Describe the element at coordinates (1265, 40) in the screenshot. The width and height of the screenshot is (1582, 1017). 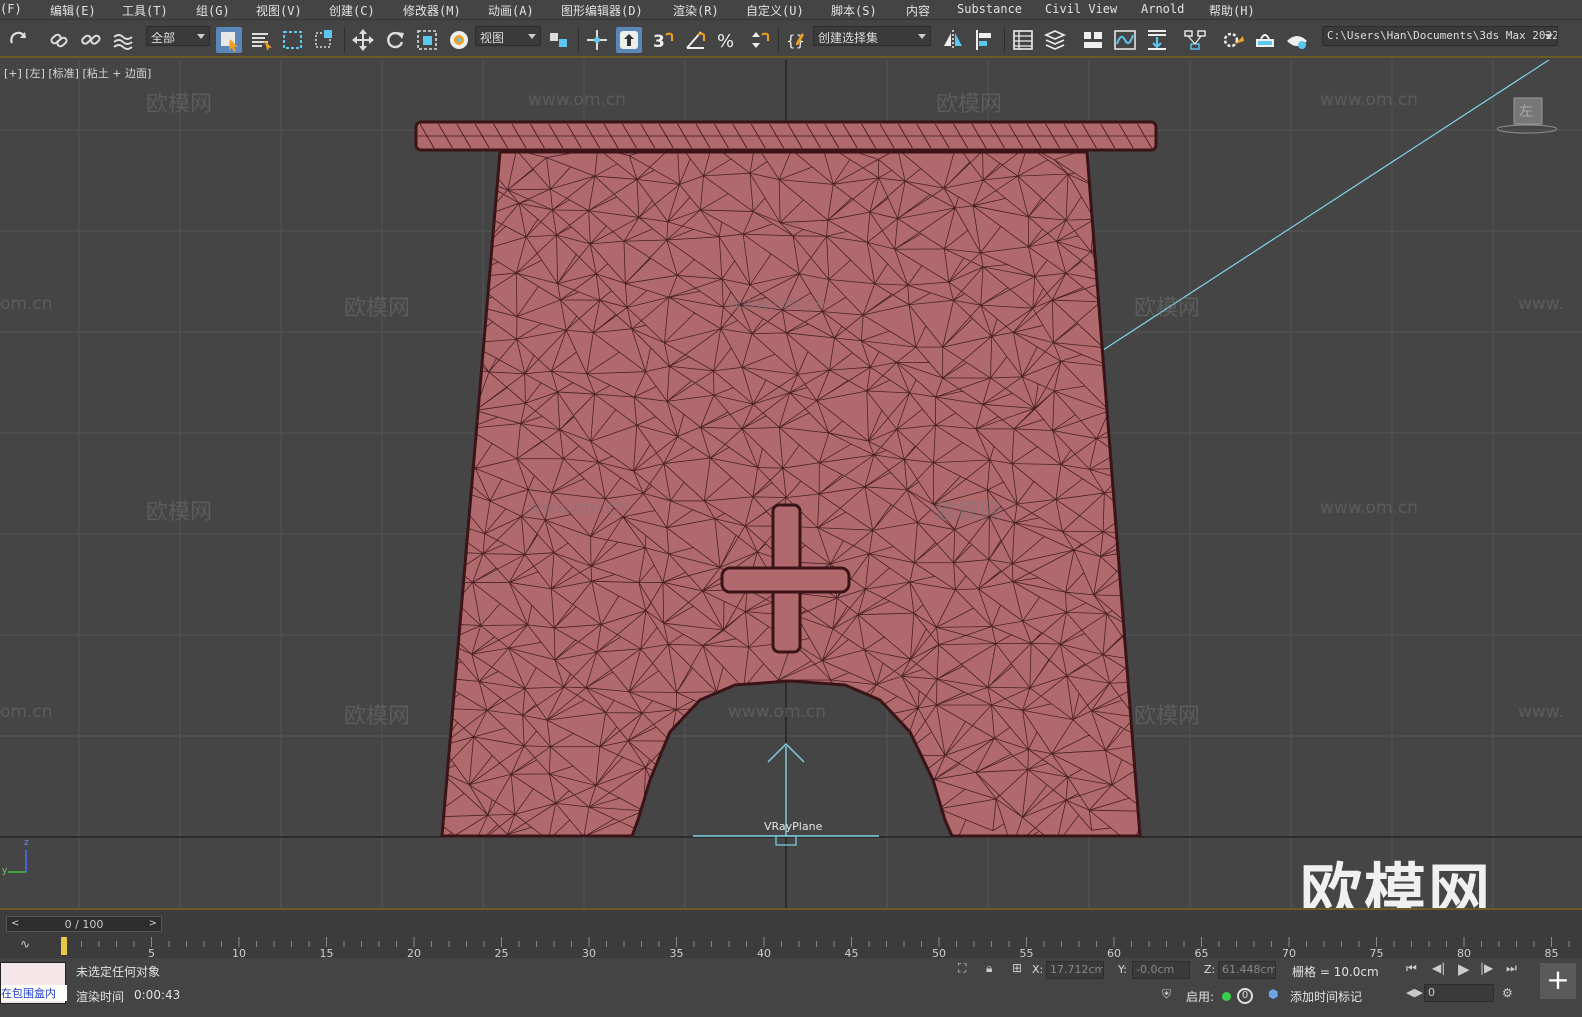
I see `rendered-frame-window-icon` at that location.